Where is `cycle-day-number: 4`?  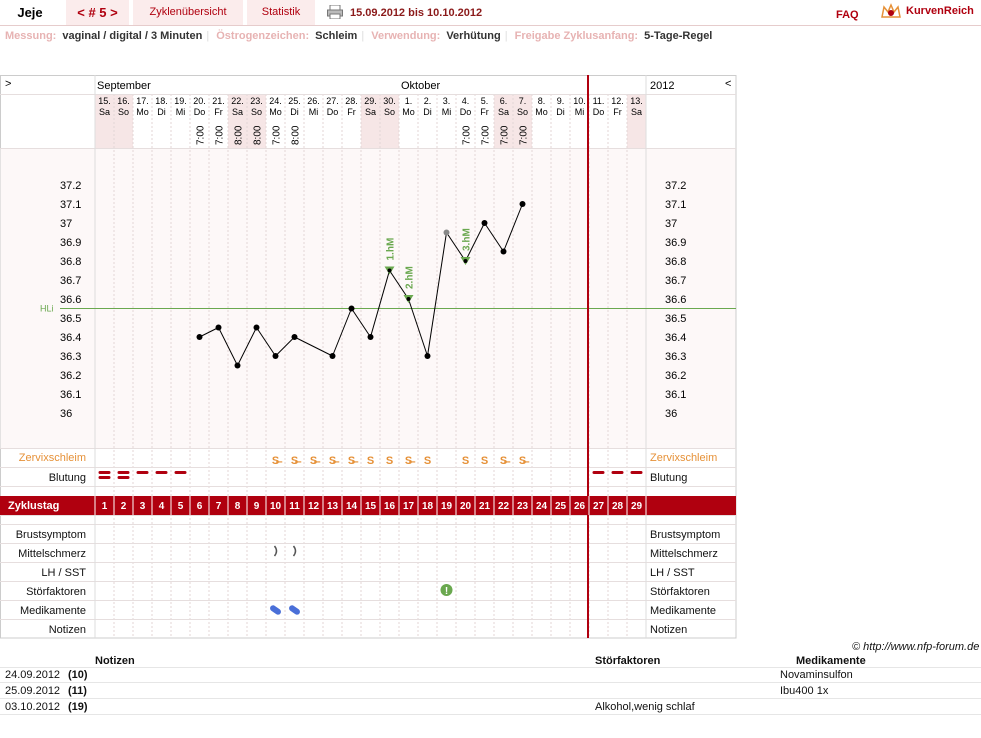 cycle-day-number: 4 is located at coordinates (162, 506).